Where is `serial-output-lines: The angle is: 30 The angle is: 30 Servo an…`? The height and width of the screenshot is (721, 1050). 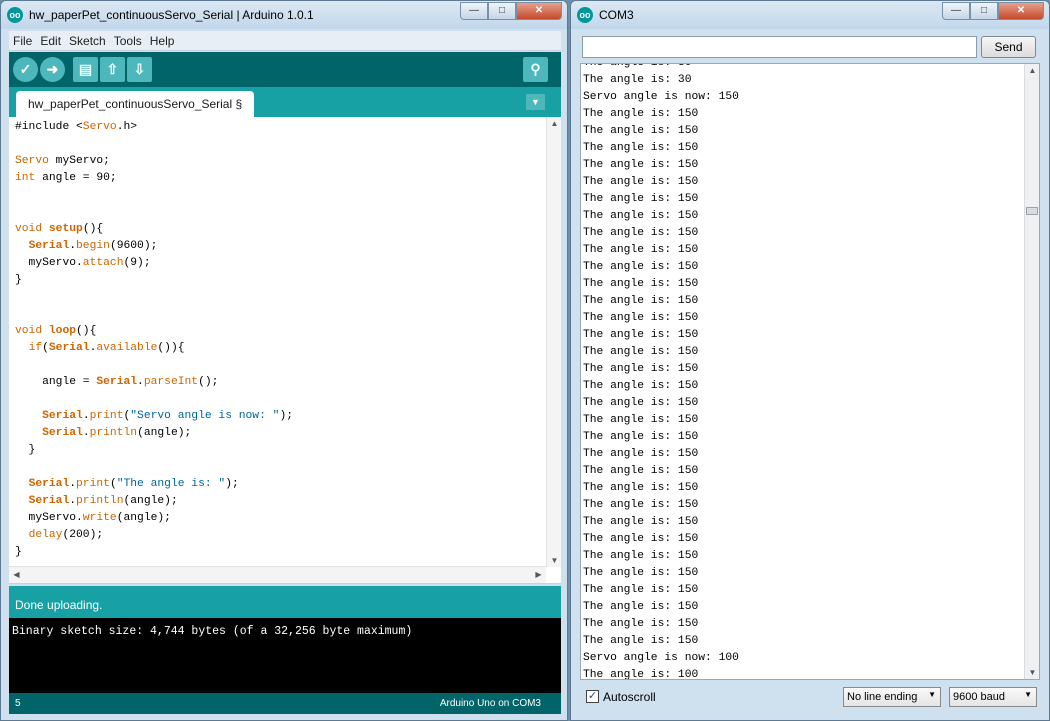 serial-output-lines: The angle is: 30 The angle is: 30 Servo an… is located at coordinates (661, 371).